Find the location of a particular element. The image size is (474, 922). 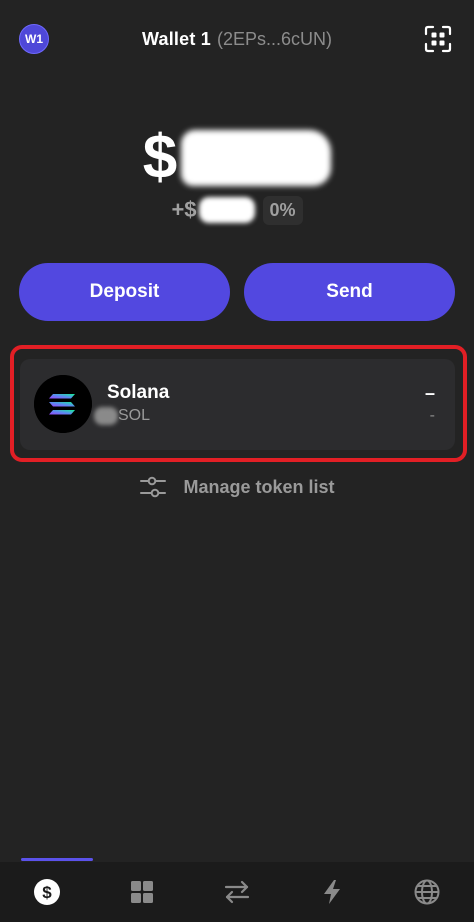

qr-scan-icon is located at coordinates (438, 39).